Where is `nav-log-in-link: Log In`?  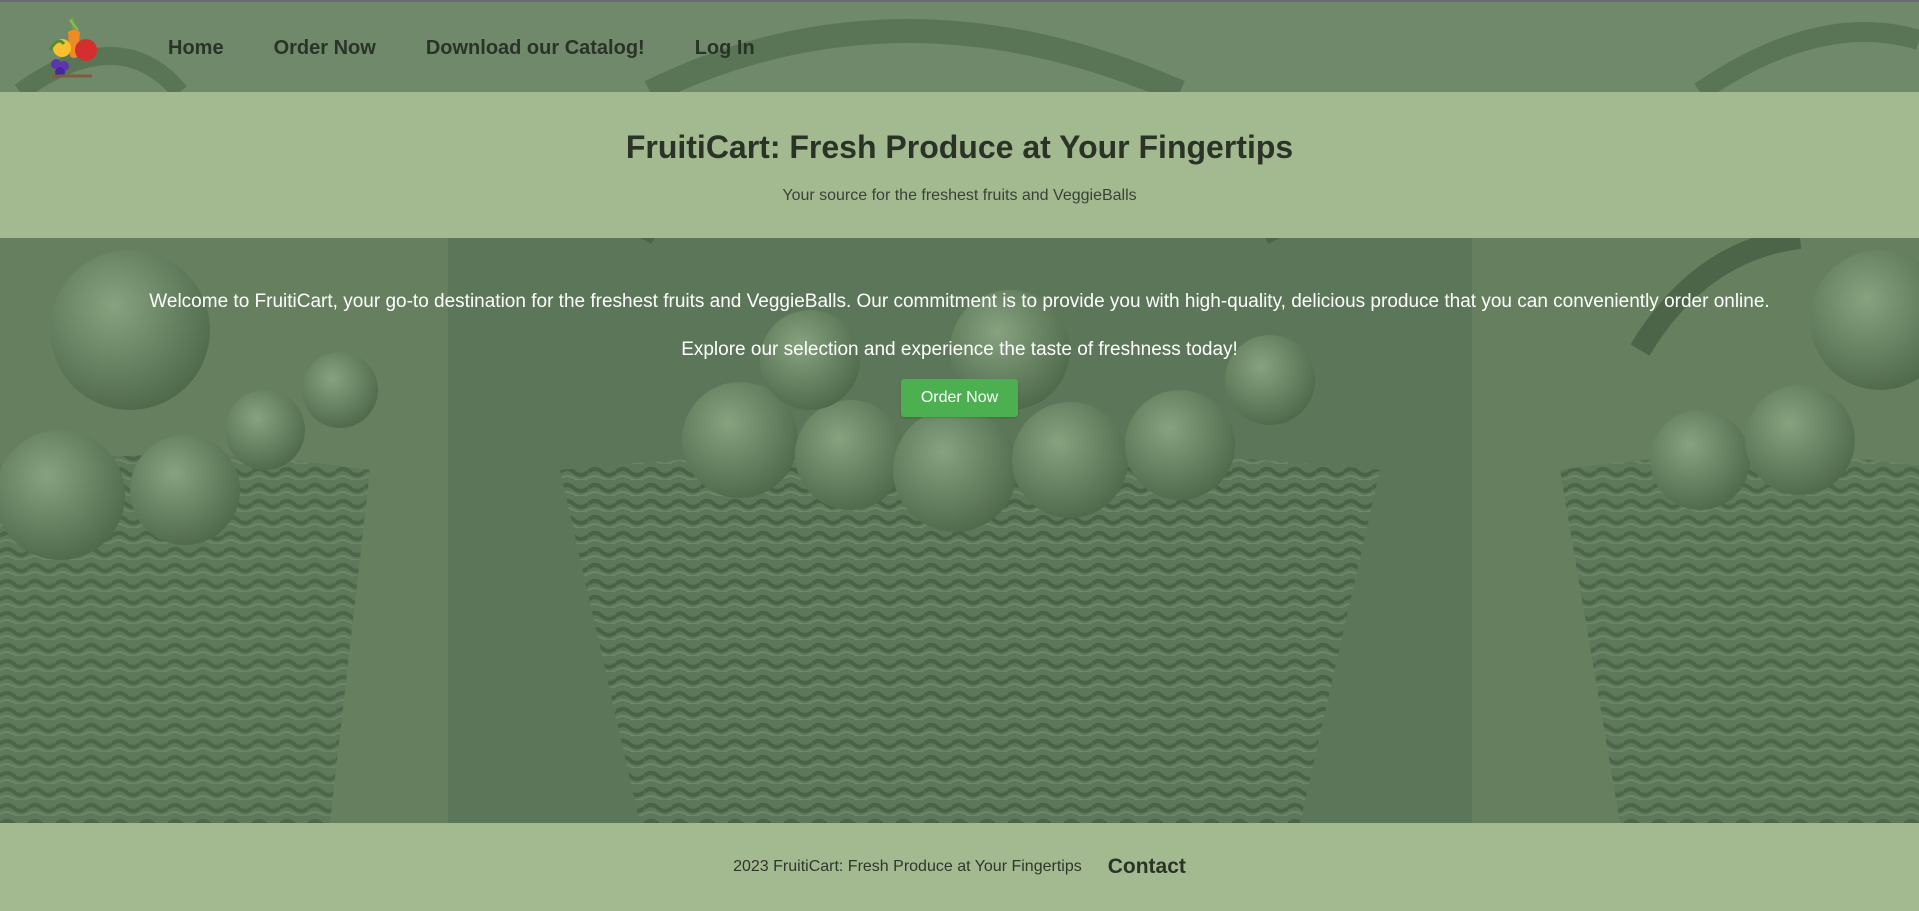
nav-log-in-link: Log In is located at coordinates (725, 48).